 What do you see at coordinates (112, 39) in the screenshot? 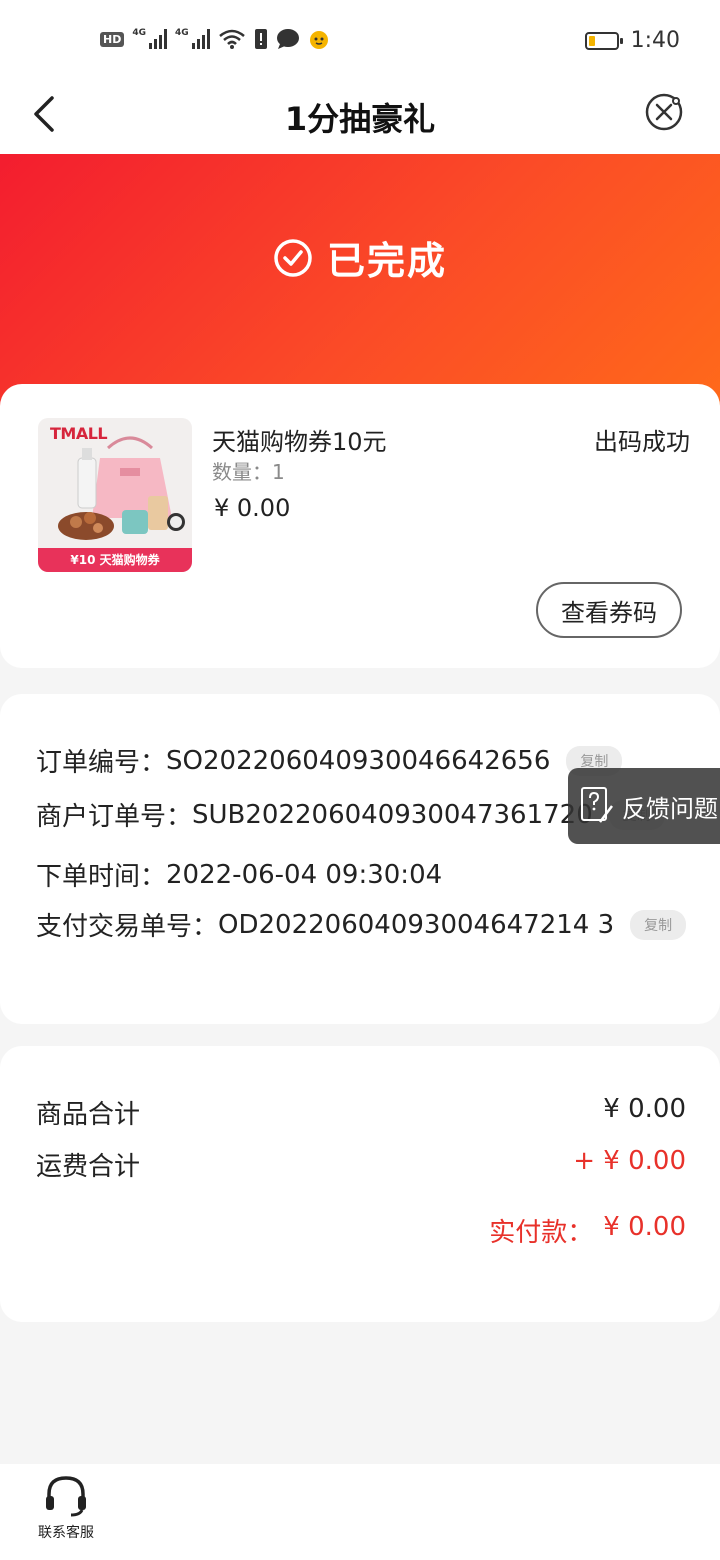
I see `hd-badge: HD` at bounding box center [112, 39].